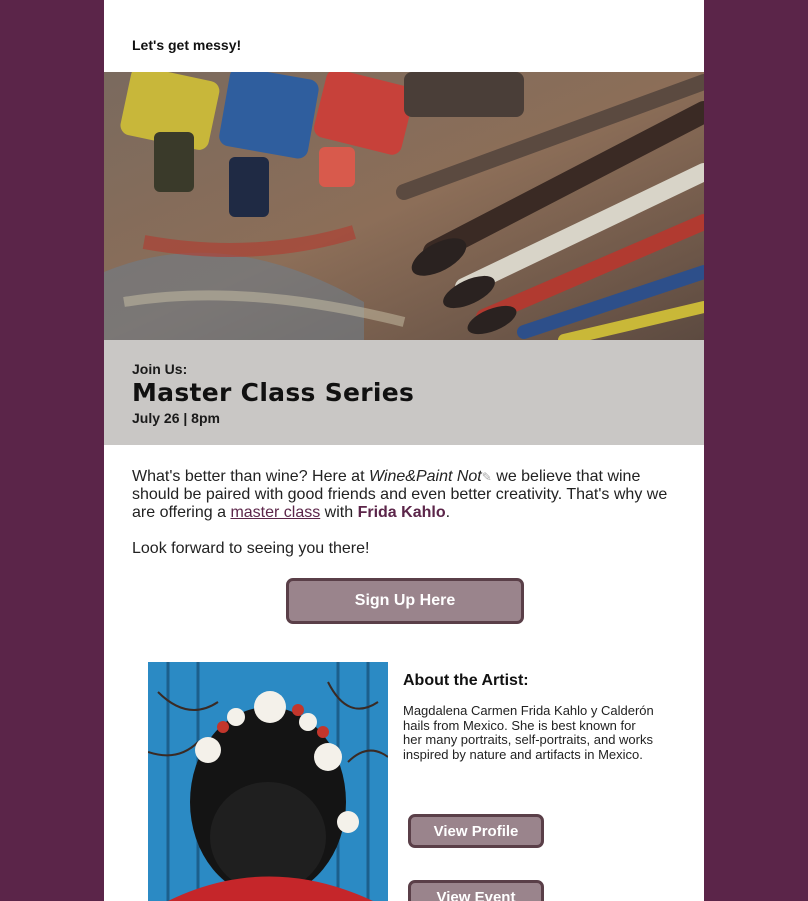  What do you see at coordinates (486, 477) in the screenshot?
I see `broken-image-icon: ✎` at bounding box center [486, 477].